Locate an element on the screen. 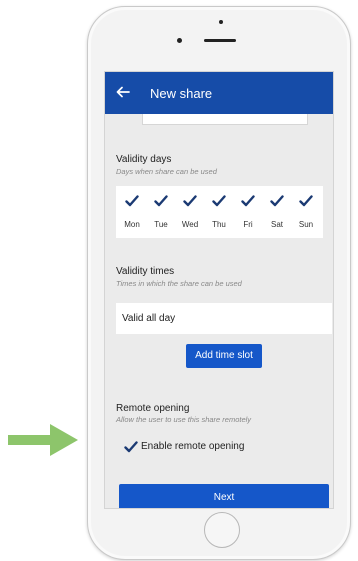  next-button: Next is located at coordinates (224, 496).